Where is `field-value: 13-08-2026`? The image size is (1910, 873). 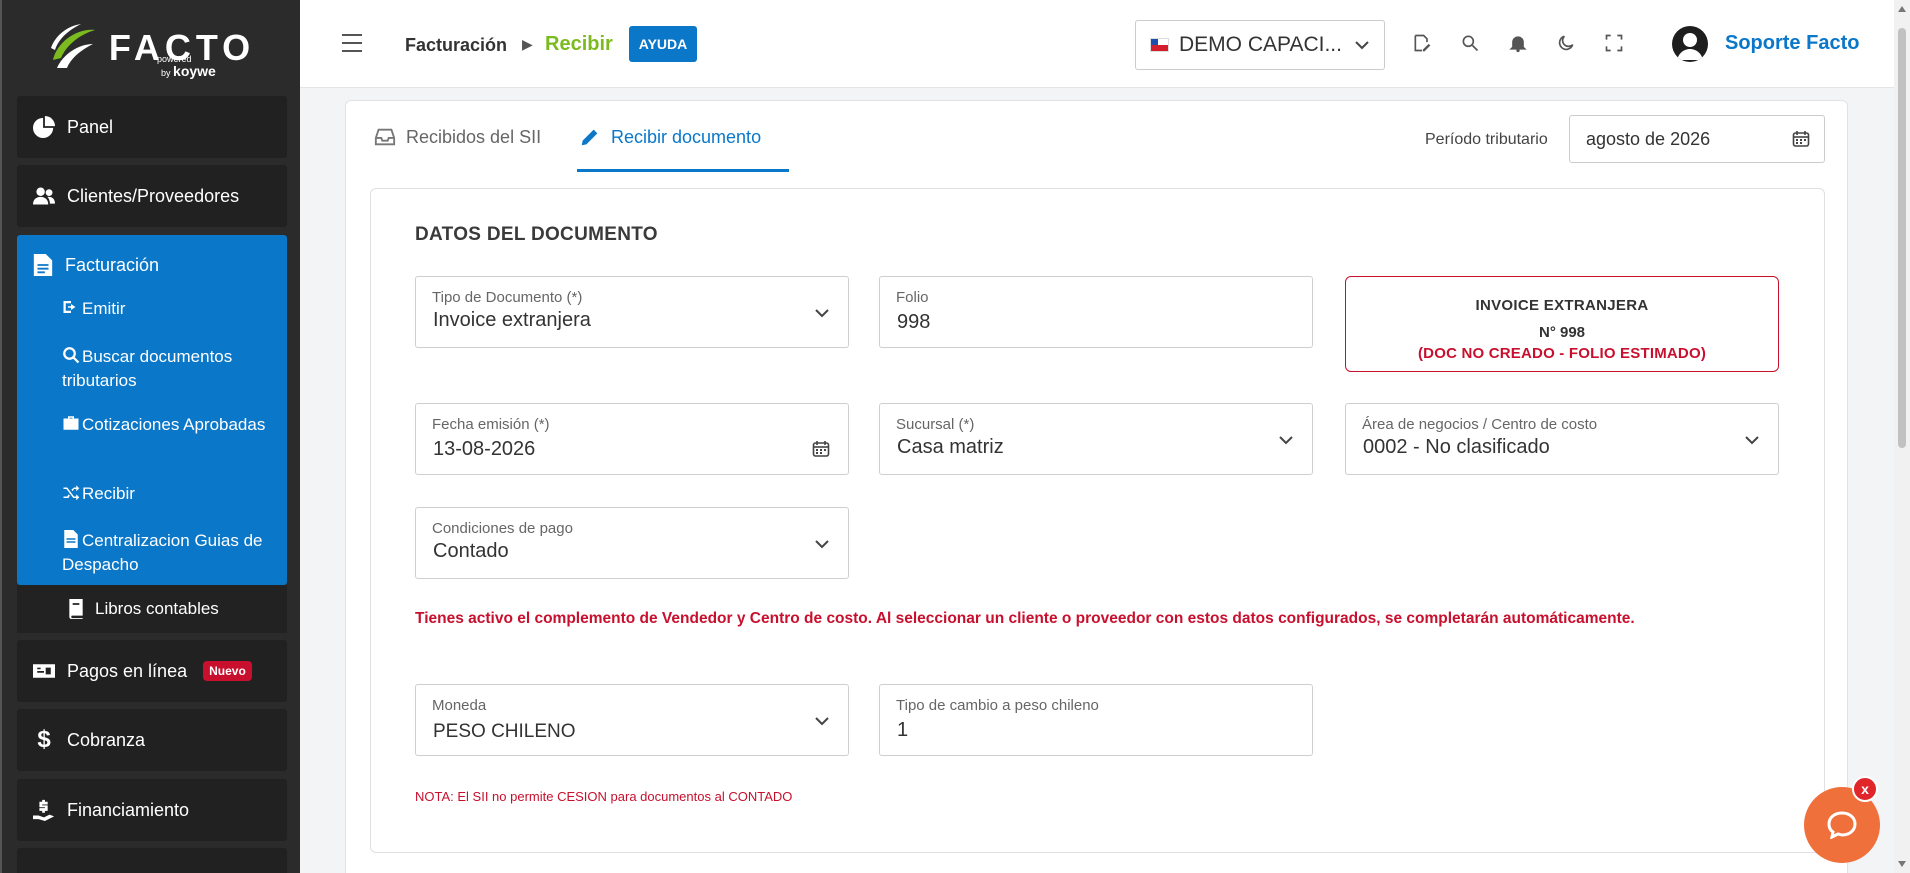
field-value: 13-08-2026 is located at coordinates (484, 449).